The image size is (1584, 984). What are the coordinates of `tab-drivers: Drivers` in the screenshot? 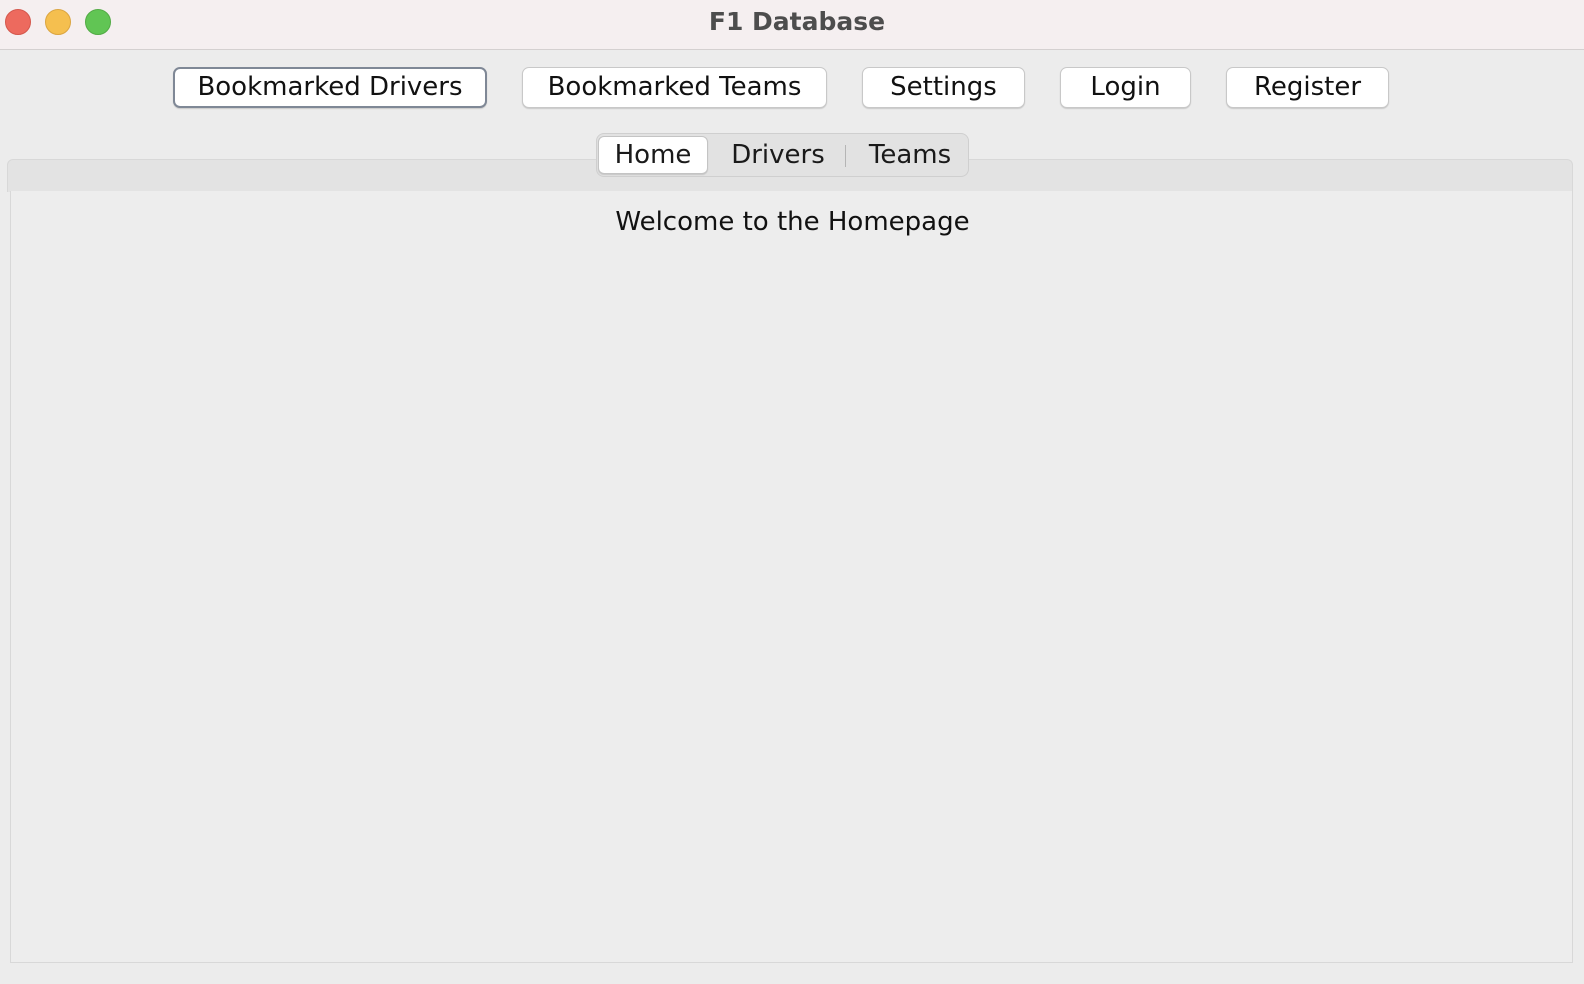 It's located at (778, 155).